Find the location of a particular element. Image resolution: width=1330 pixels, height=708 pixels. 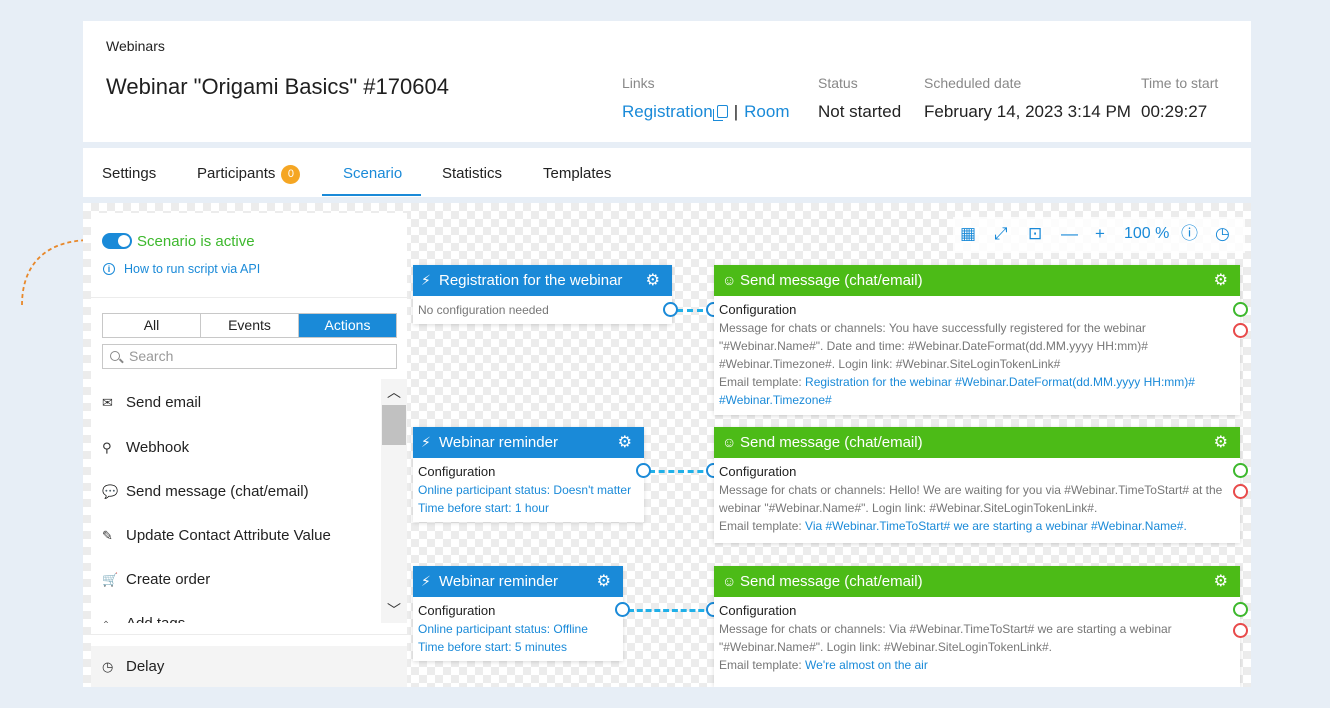

list-item-send-email: ✉ Send email is located at coordinates (151, 402).